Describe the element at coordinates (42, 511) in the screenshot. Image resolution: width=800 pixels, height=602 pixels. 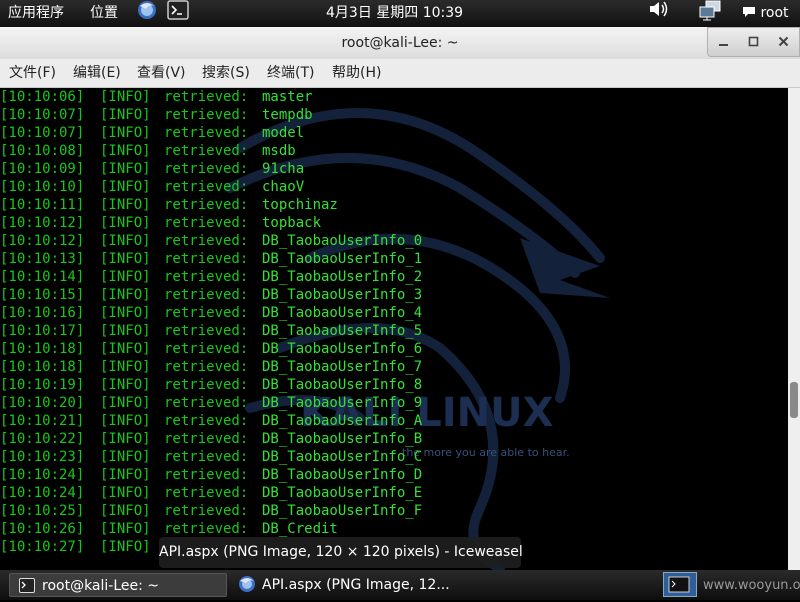
I see `log-time: [10:10:25]` at that location.